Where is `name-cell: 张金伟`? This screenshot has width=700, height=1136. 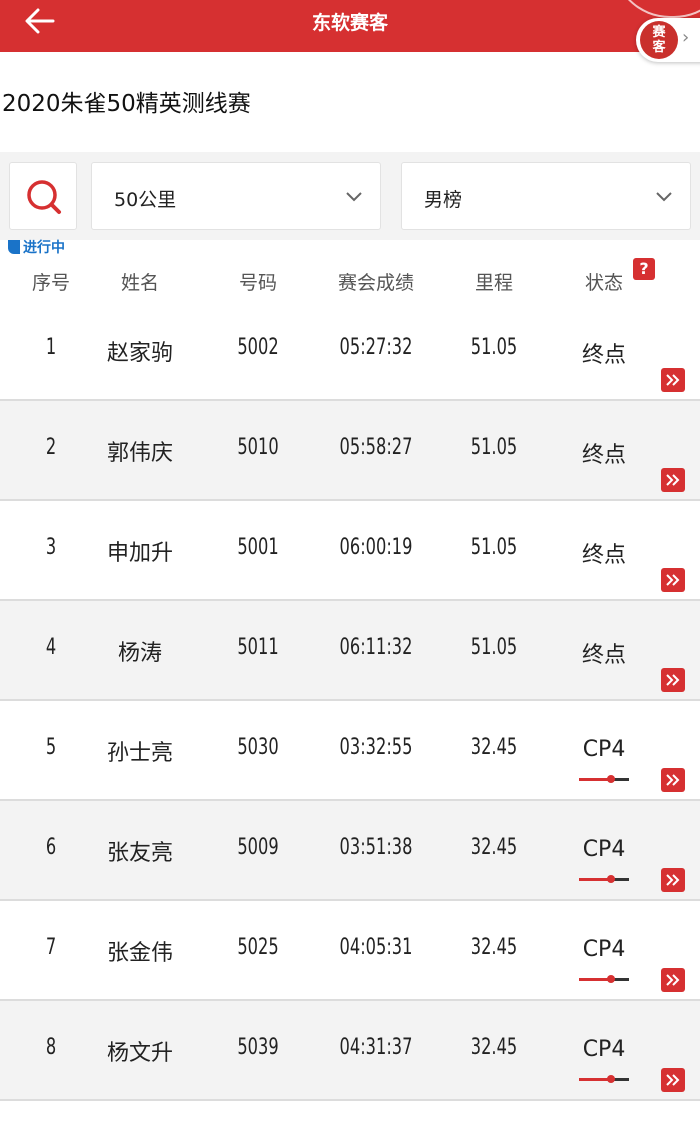
name-cell: 张金伟 is located at coordinates (139, 953).